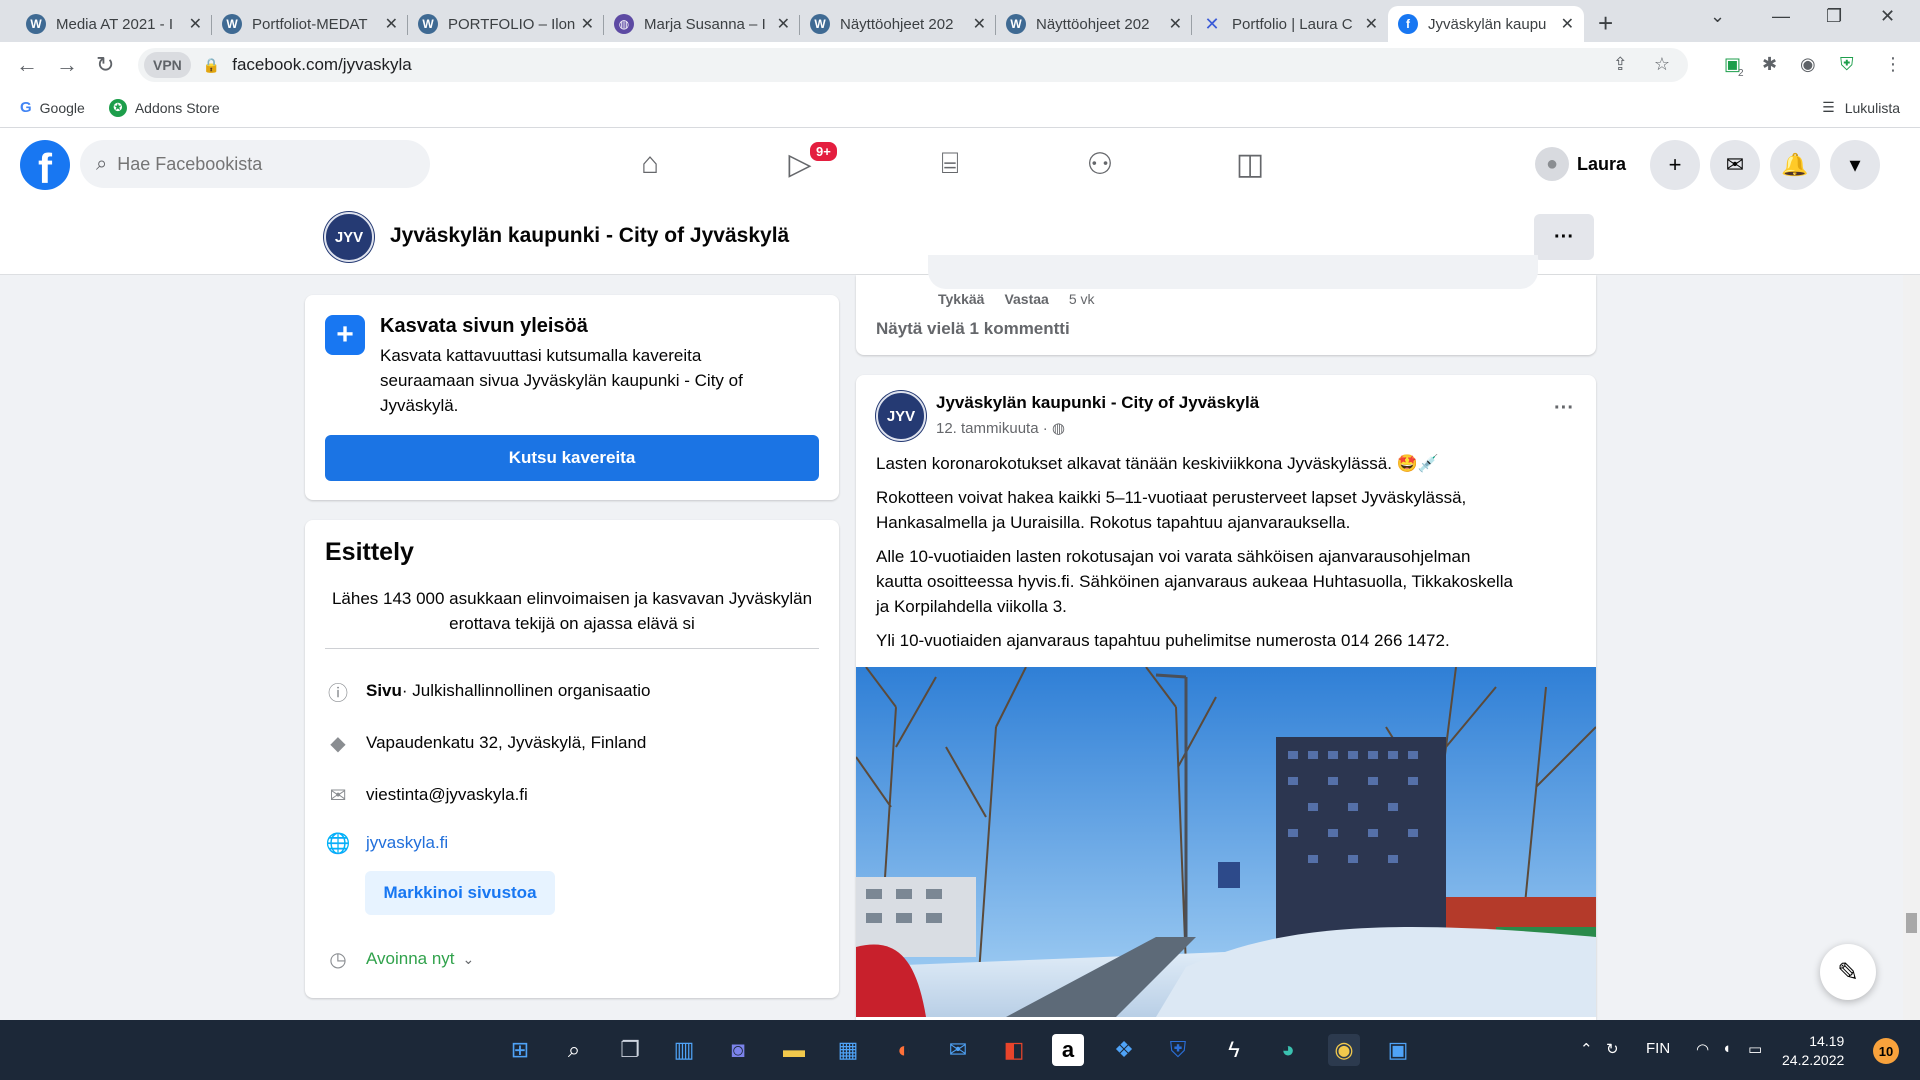  Describe the element at coordinates (322, 65) in the screenshot. I see `url-text: facebook.com/jyvaskyla` at that location.